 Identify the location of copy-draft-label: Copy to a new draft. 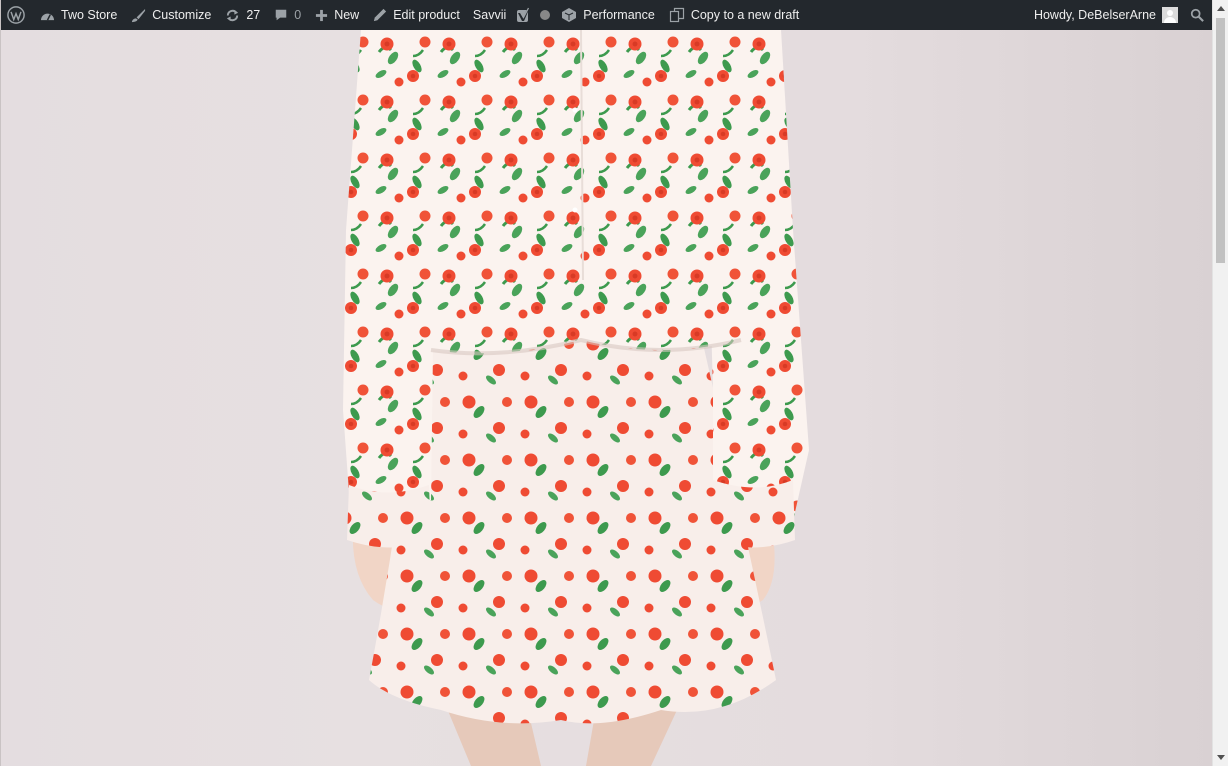
(745, 15).